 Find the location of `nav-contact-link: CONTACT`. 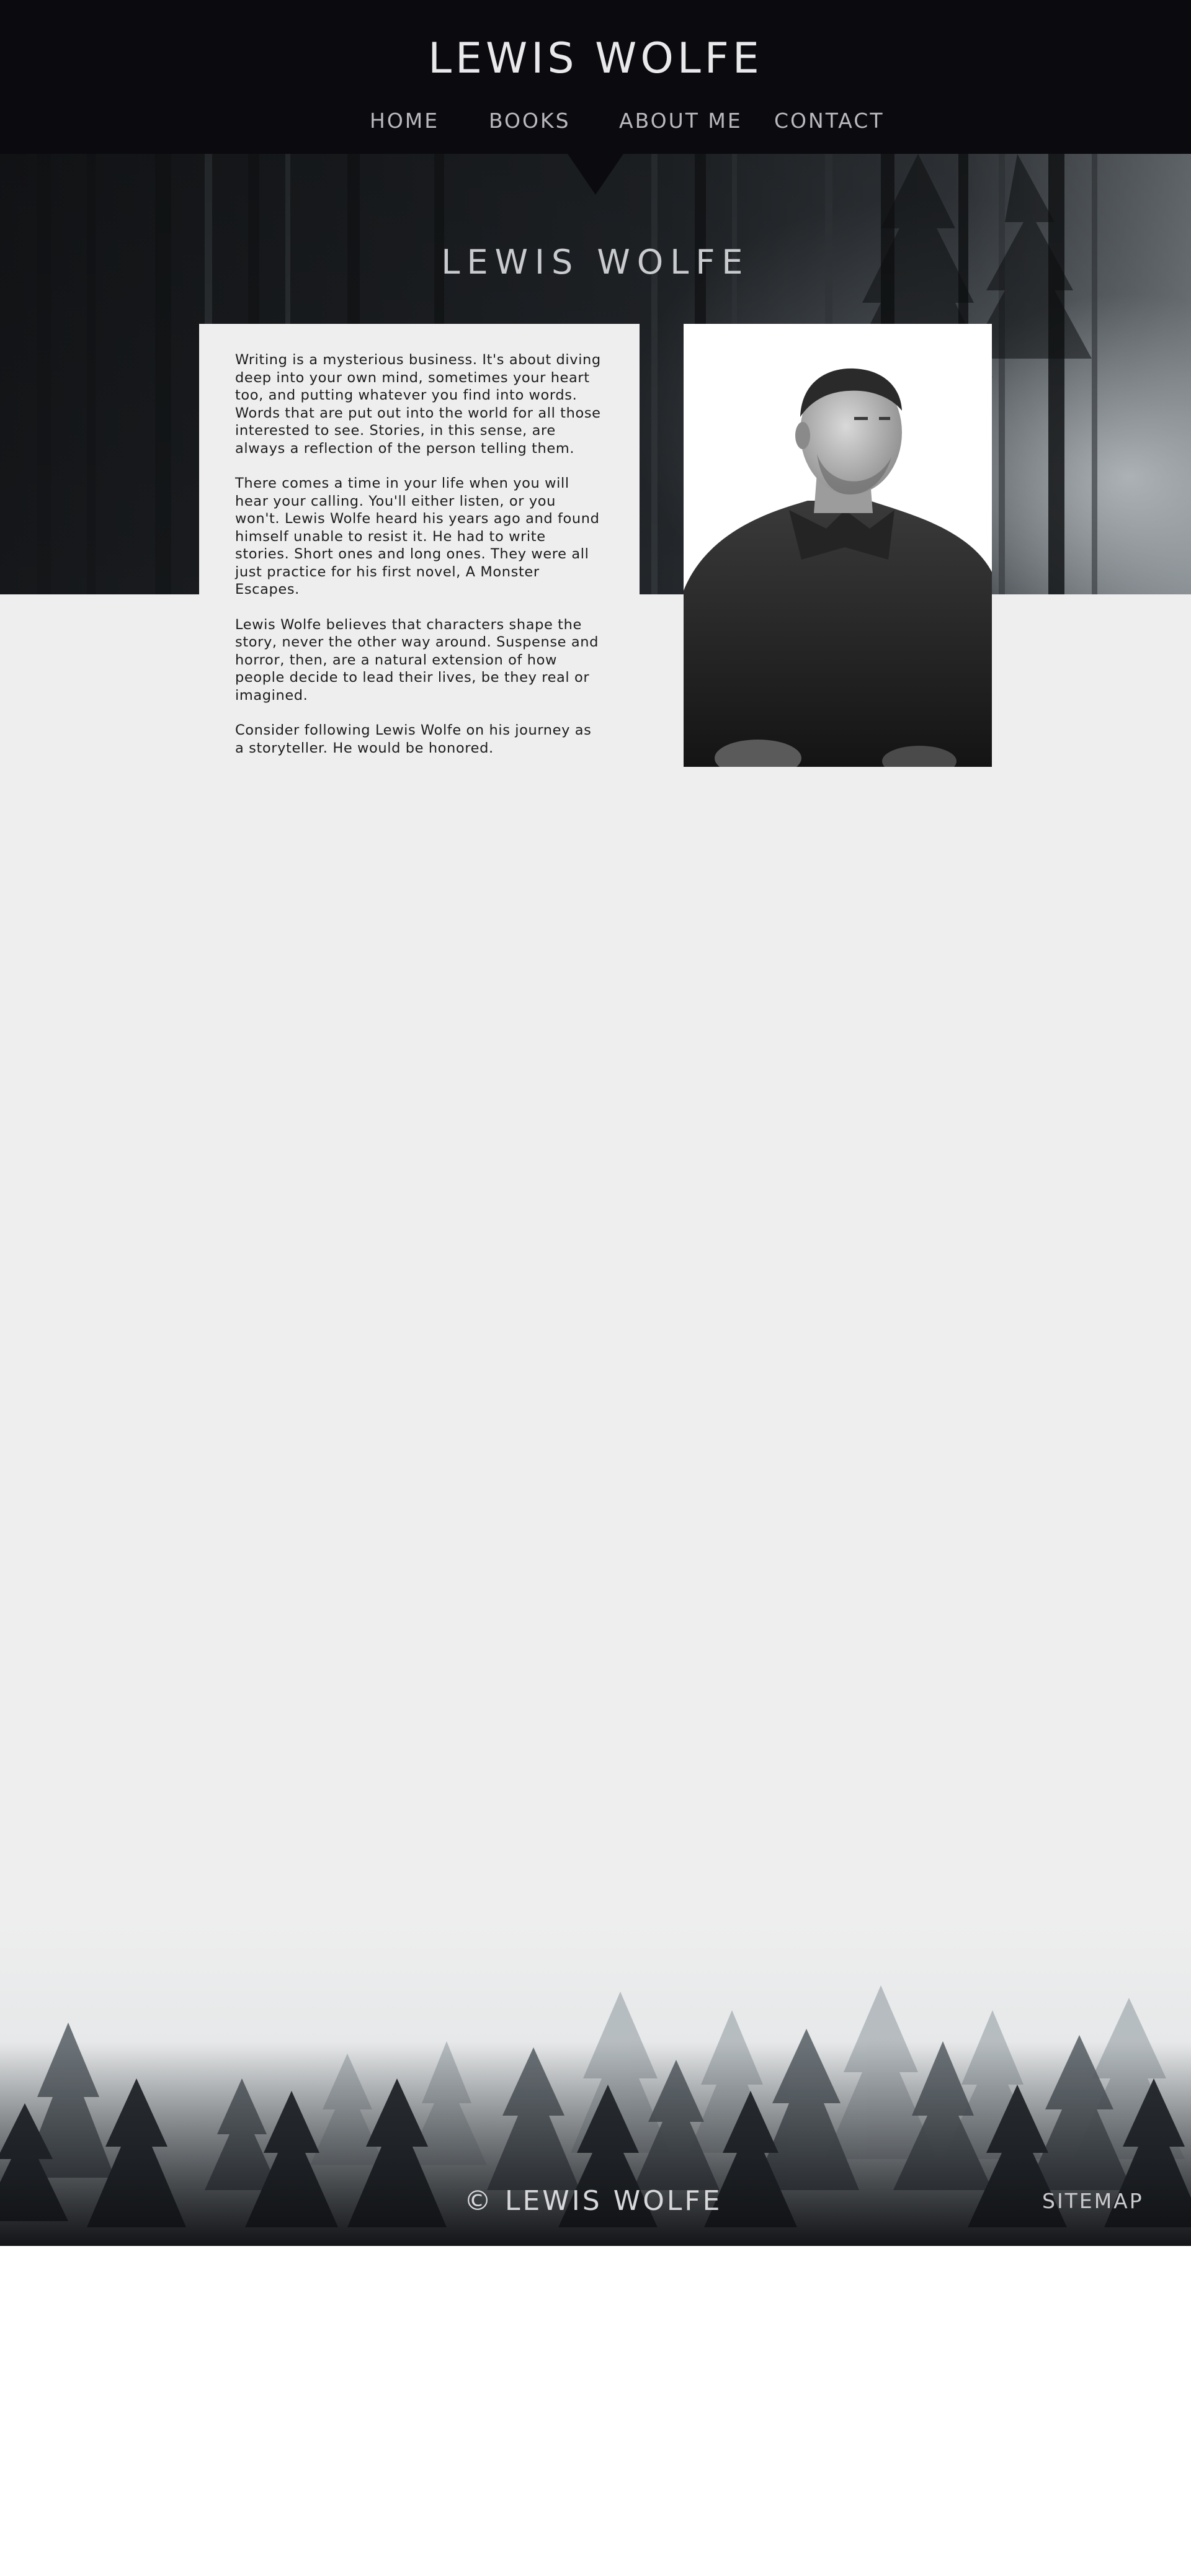

nav-contact-link: CONTACT is located at coordinates (830, 120).